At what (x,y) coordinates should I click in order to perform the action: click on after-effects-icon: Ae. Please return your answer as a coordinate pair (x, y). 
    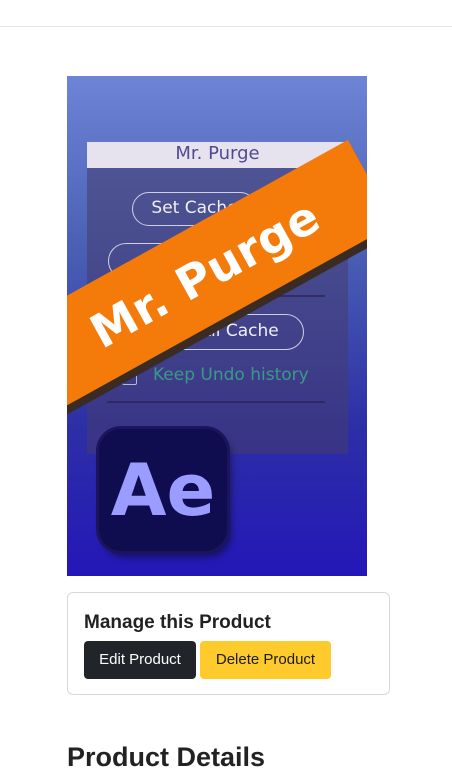
    Looking at the image, I should click on (163, 490).